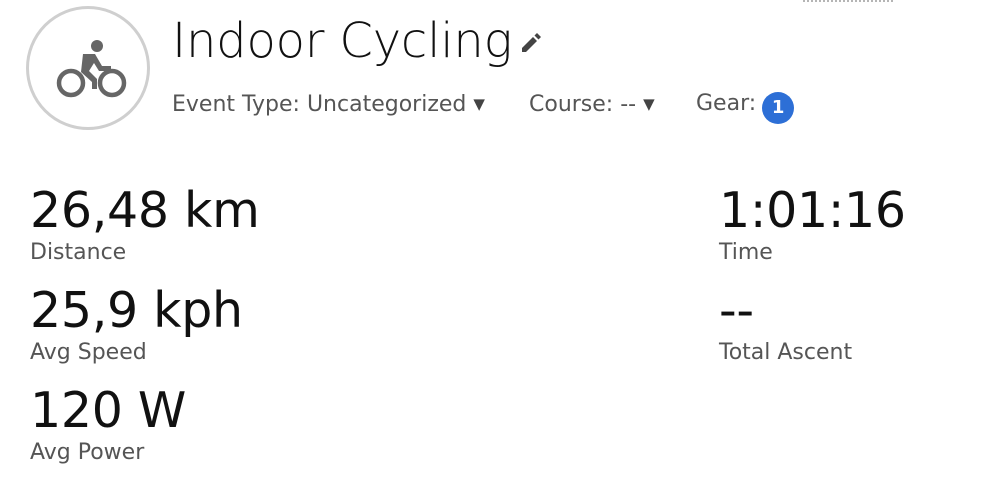  What do you see at coordinates (87, 452) in the screenshot?
I see `avg-power-label: Avg Power` at bounding box center [87, 452].